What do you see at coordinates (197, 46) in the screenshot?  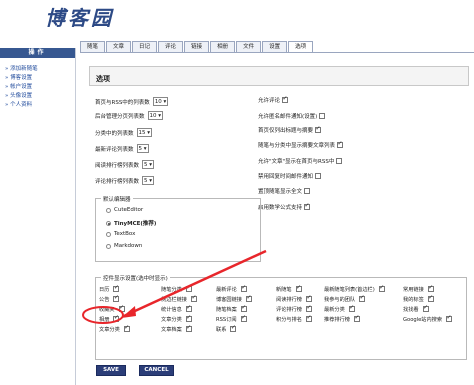 I see `tab-4: 链接` at bounding box center [197, 46].